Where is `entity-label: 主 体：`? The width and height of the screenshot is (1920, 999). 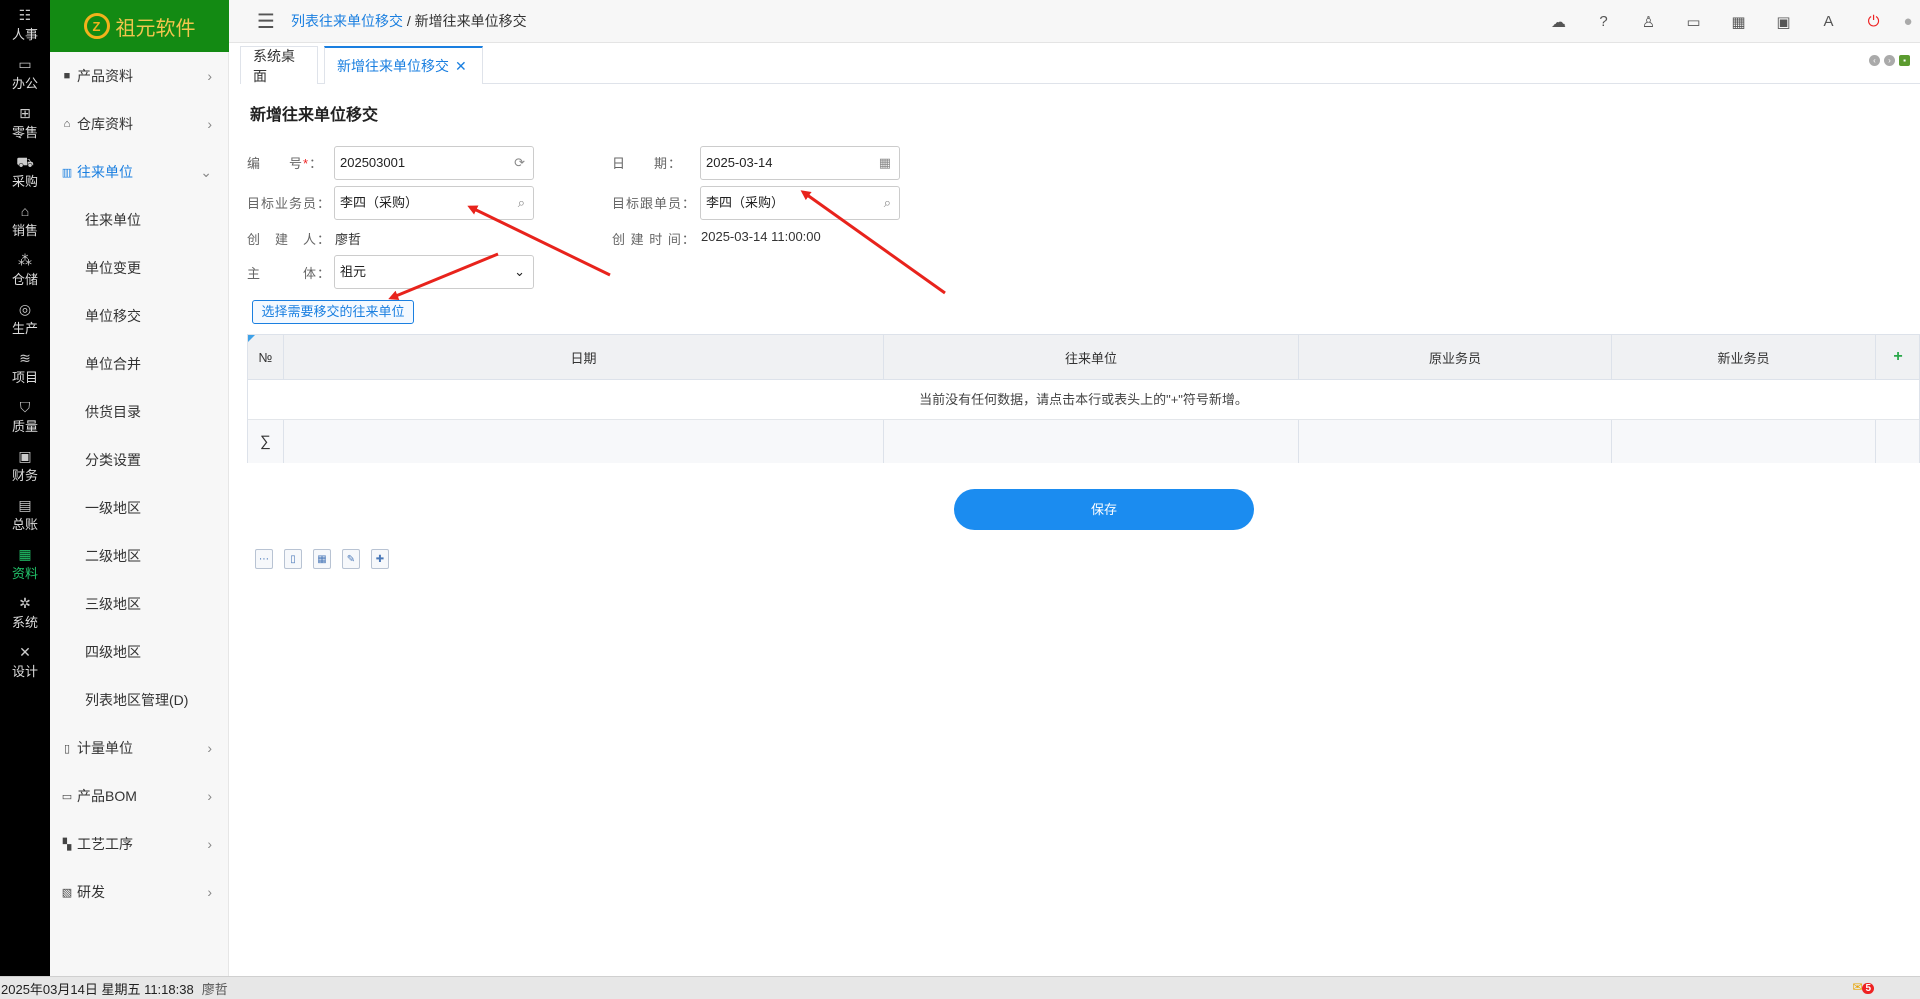
entity-label: 主 体： is located at coordinates (289, 273).